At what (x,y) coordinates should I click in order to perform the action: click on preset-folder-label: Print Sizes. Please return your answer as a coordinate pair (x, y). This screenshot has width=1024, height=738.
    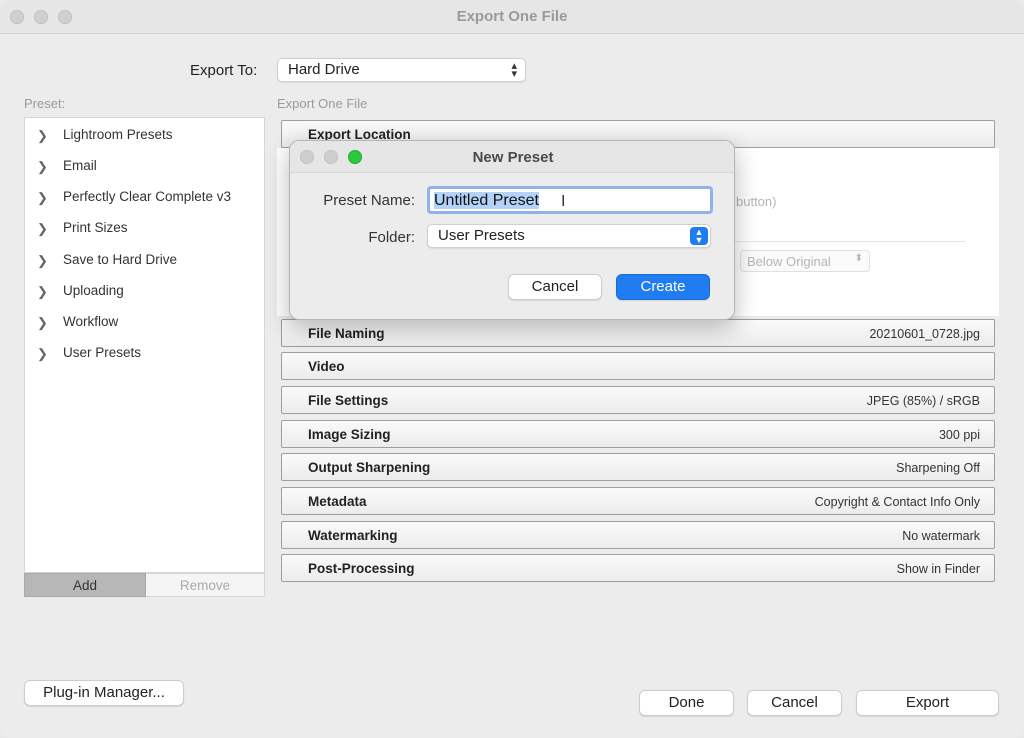
    Looking at the image, I should click on (95, 227).